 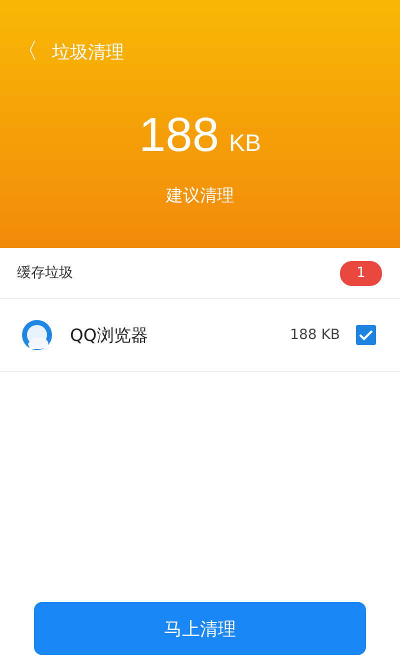 I want to click on app-icon, so click(x=37, y=335).